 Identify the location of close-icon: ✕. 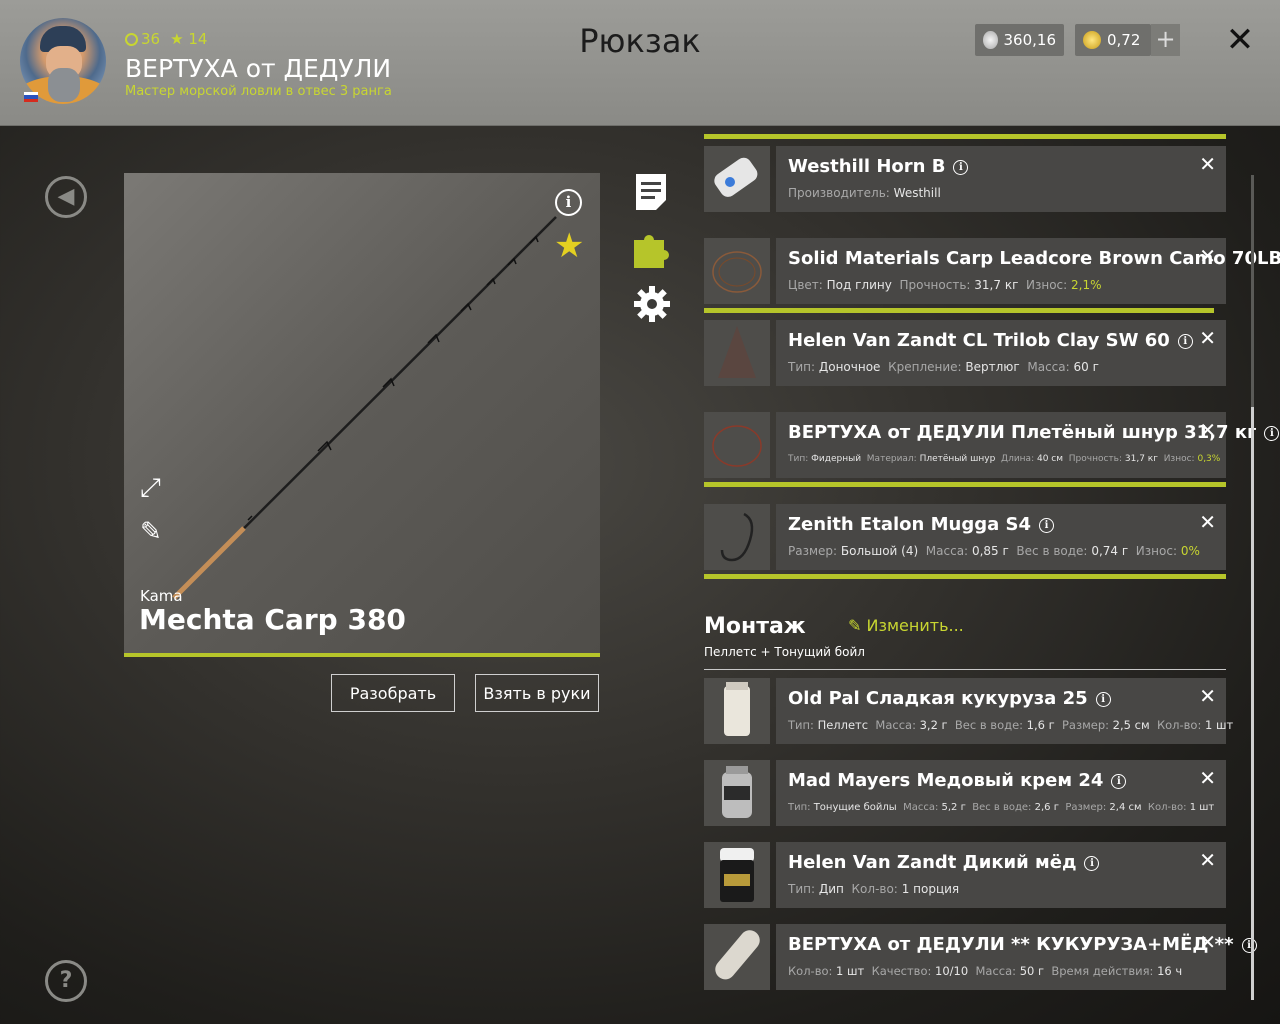
(1240, 40).